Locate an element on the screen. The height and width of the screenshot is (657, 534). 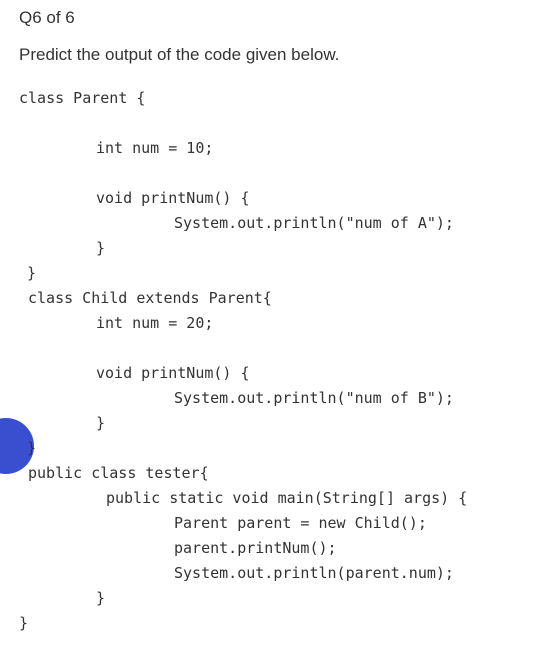
code-line: System.out.println(parent.num); is located at coordinates (314, 573).